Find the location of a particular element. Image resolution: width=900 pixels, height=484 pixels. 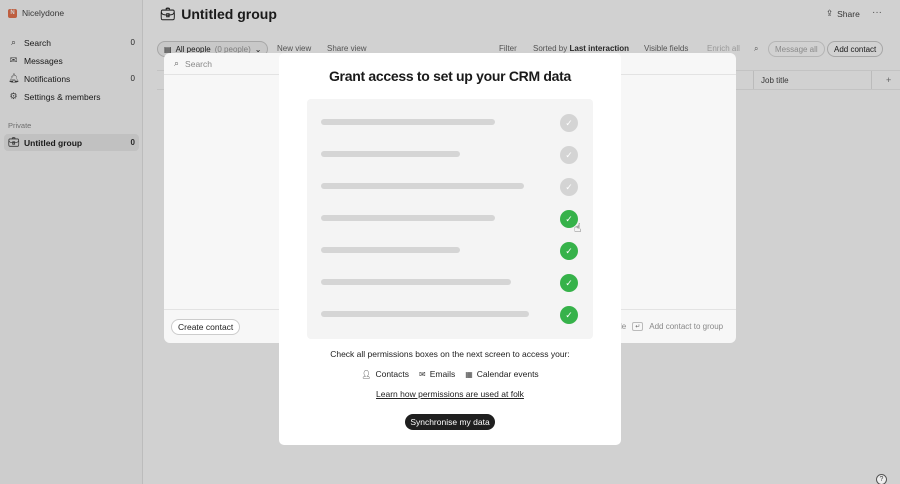

help-icon: ? is located at coordinates (881, 479).